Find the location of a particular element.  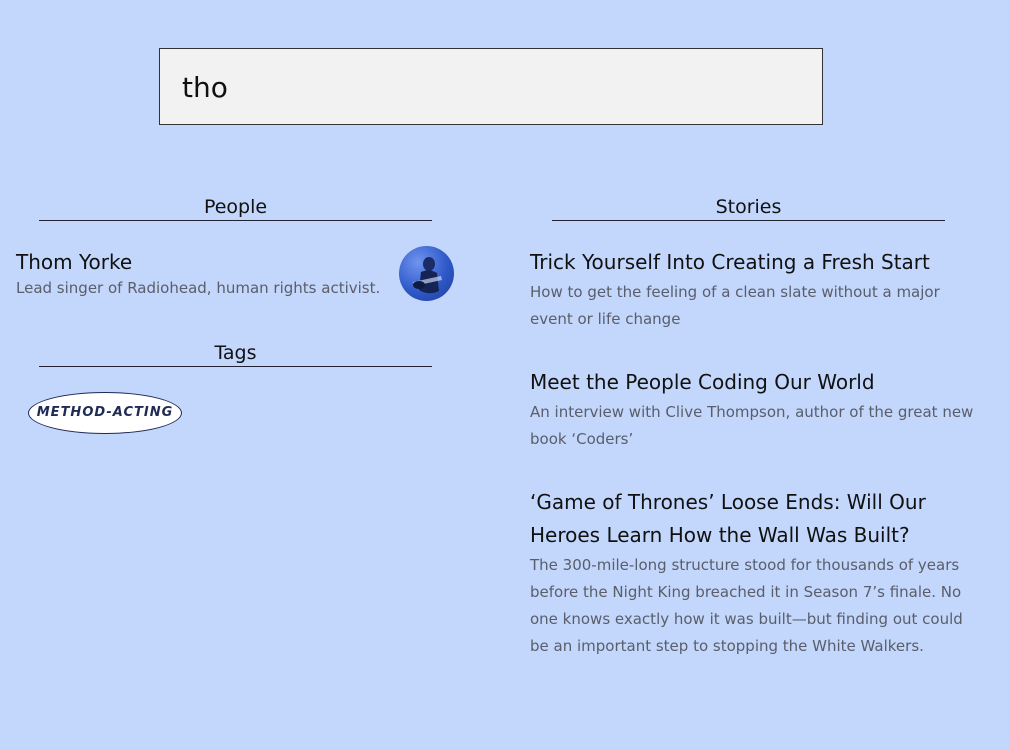

story-title: Meet the People Coding Our World is located at coordinates (752, 382).